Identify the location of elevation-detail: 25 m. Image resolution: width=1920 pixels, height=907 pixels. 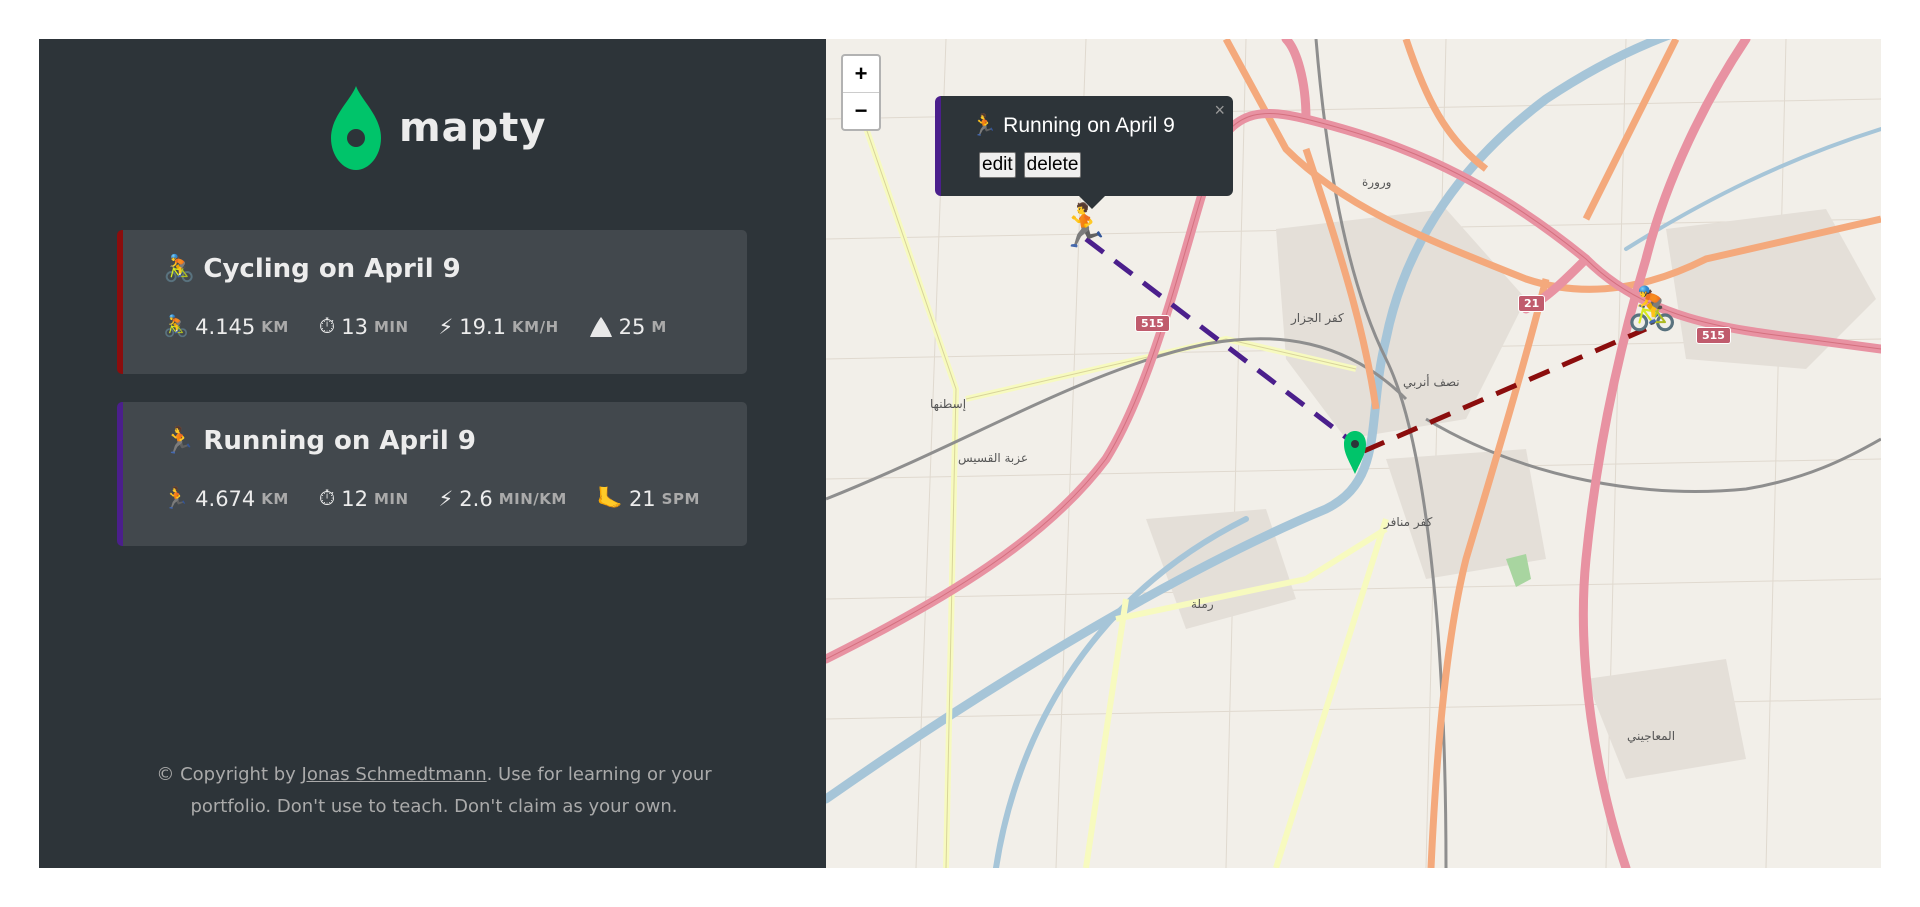
(628, 327).